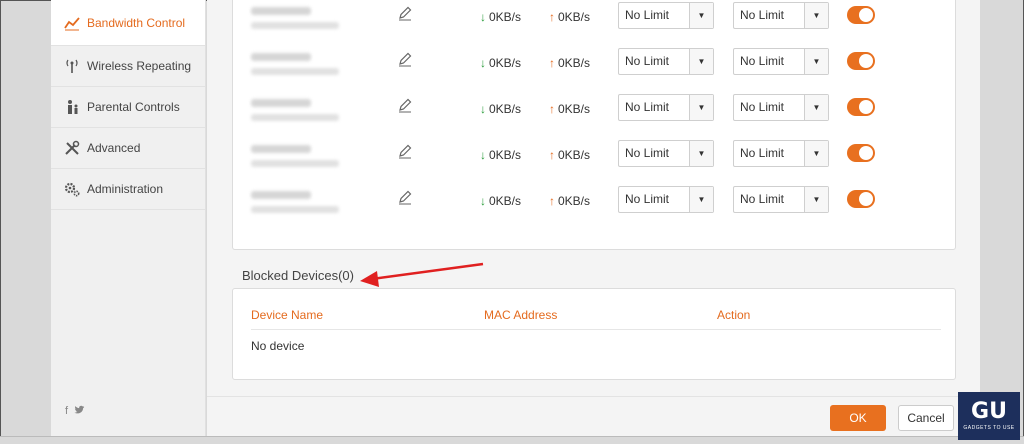 This screenshot has width=1024, height=444. I want to click on column-mac-address: MAC Address, so click(521, 315).